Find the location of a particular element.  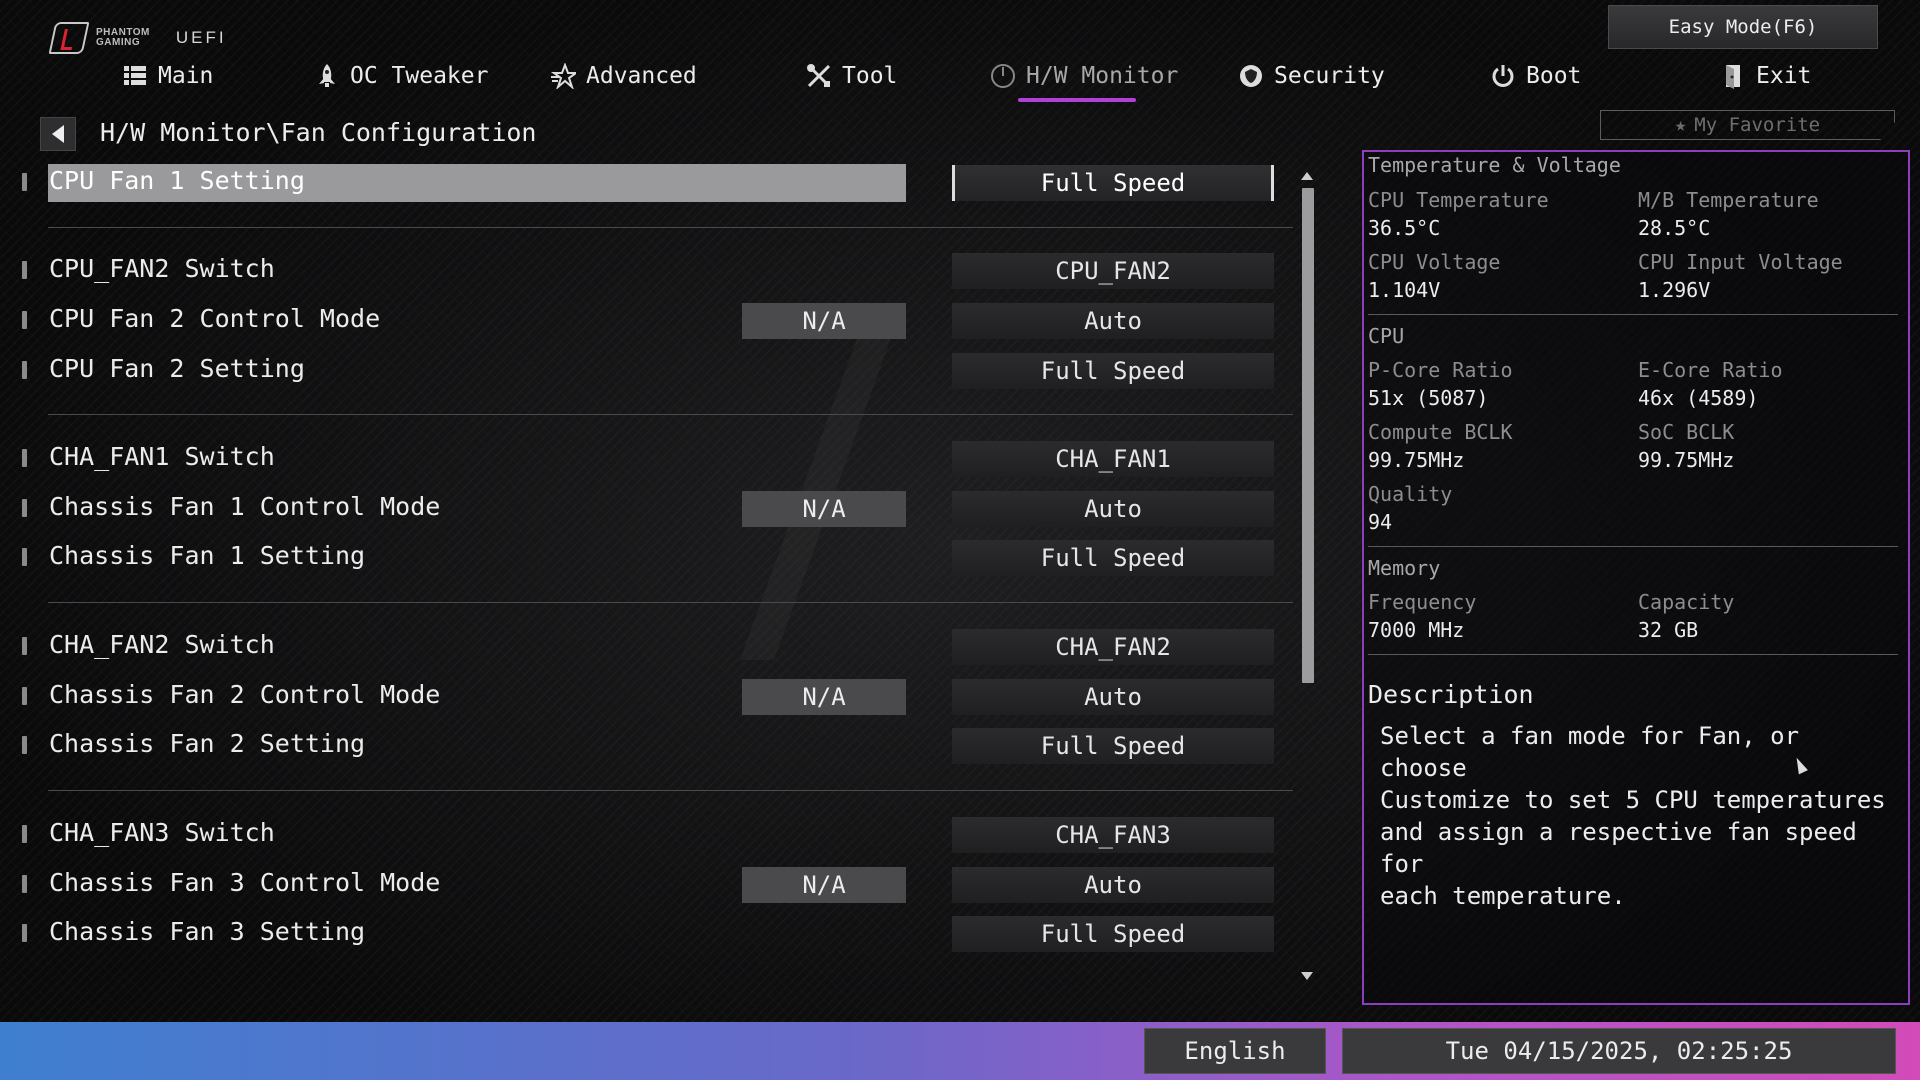

star-icon is located at coordinates (563, 76).